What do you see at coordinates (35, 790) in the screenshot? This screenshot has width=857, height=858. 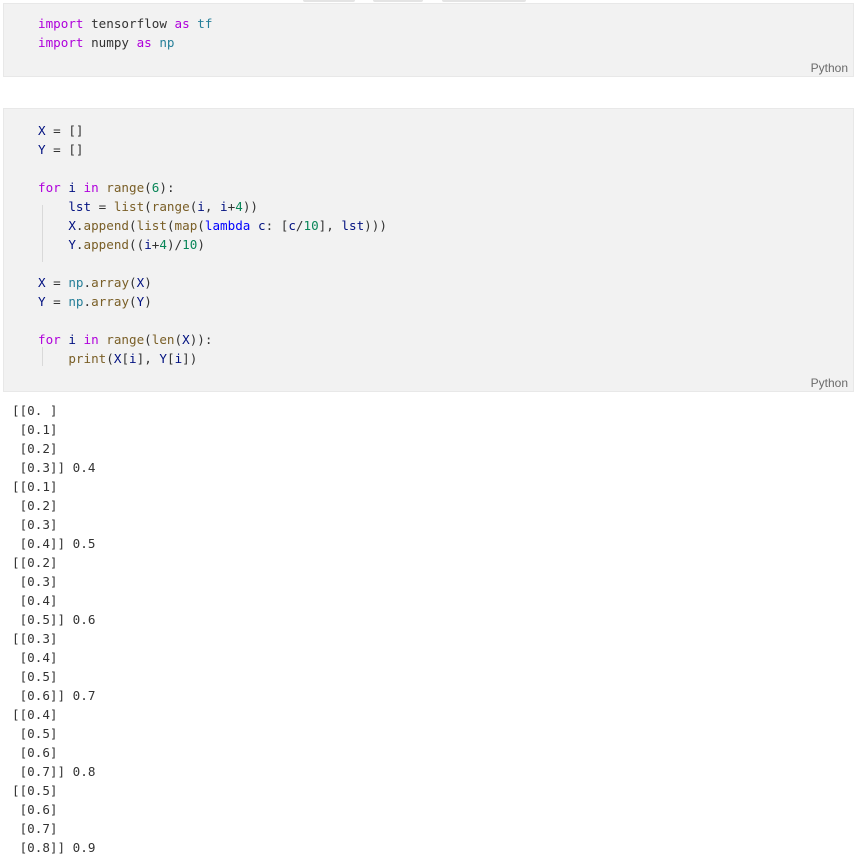 I see `output-line: [[0.5]` at bounding box center [35, 790].